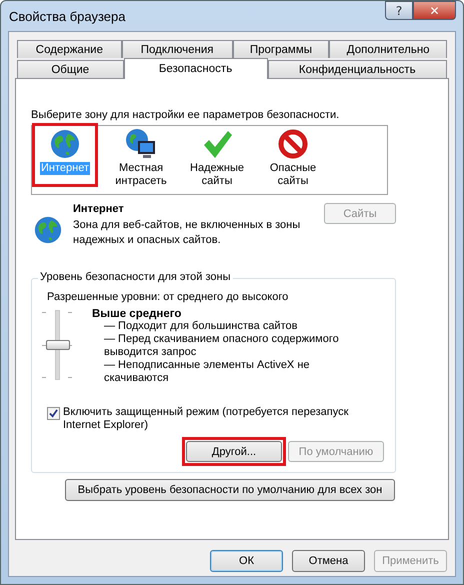 This screenshot has height=585, width=464. I want to click on zone-item: Местная интрасеть, so click(141, 157).